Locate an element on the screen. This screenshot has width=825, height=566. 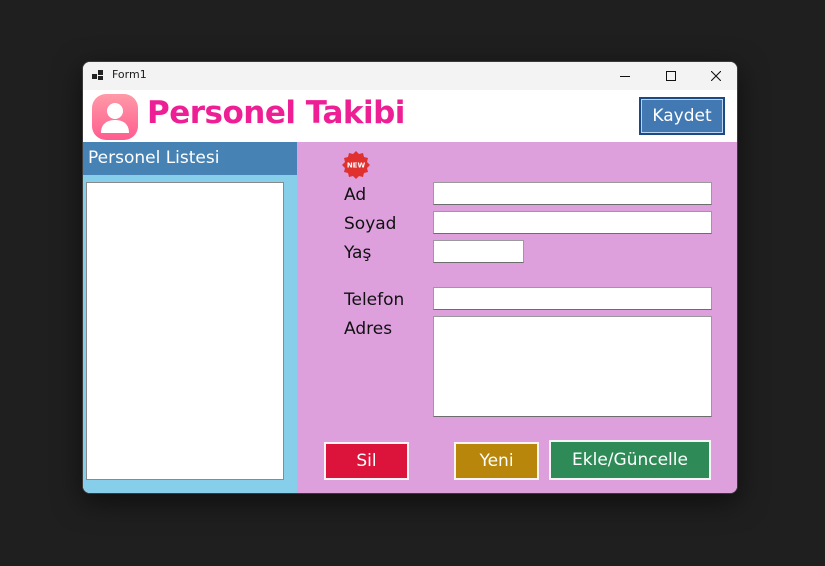
maximize-icon is located at coordinates (671, 76).